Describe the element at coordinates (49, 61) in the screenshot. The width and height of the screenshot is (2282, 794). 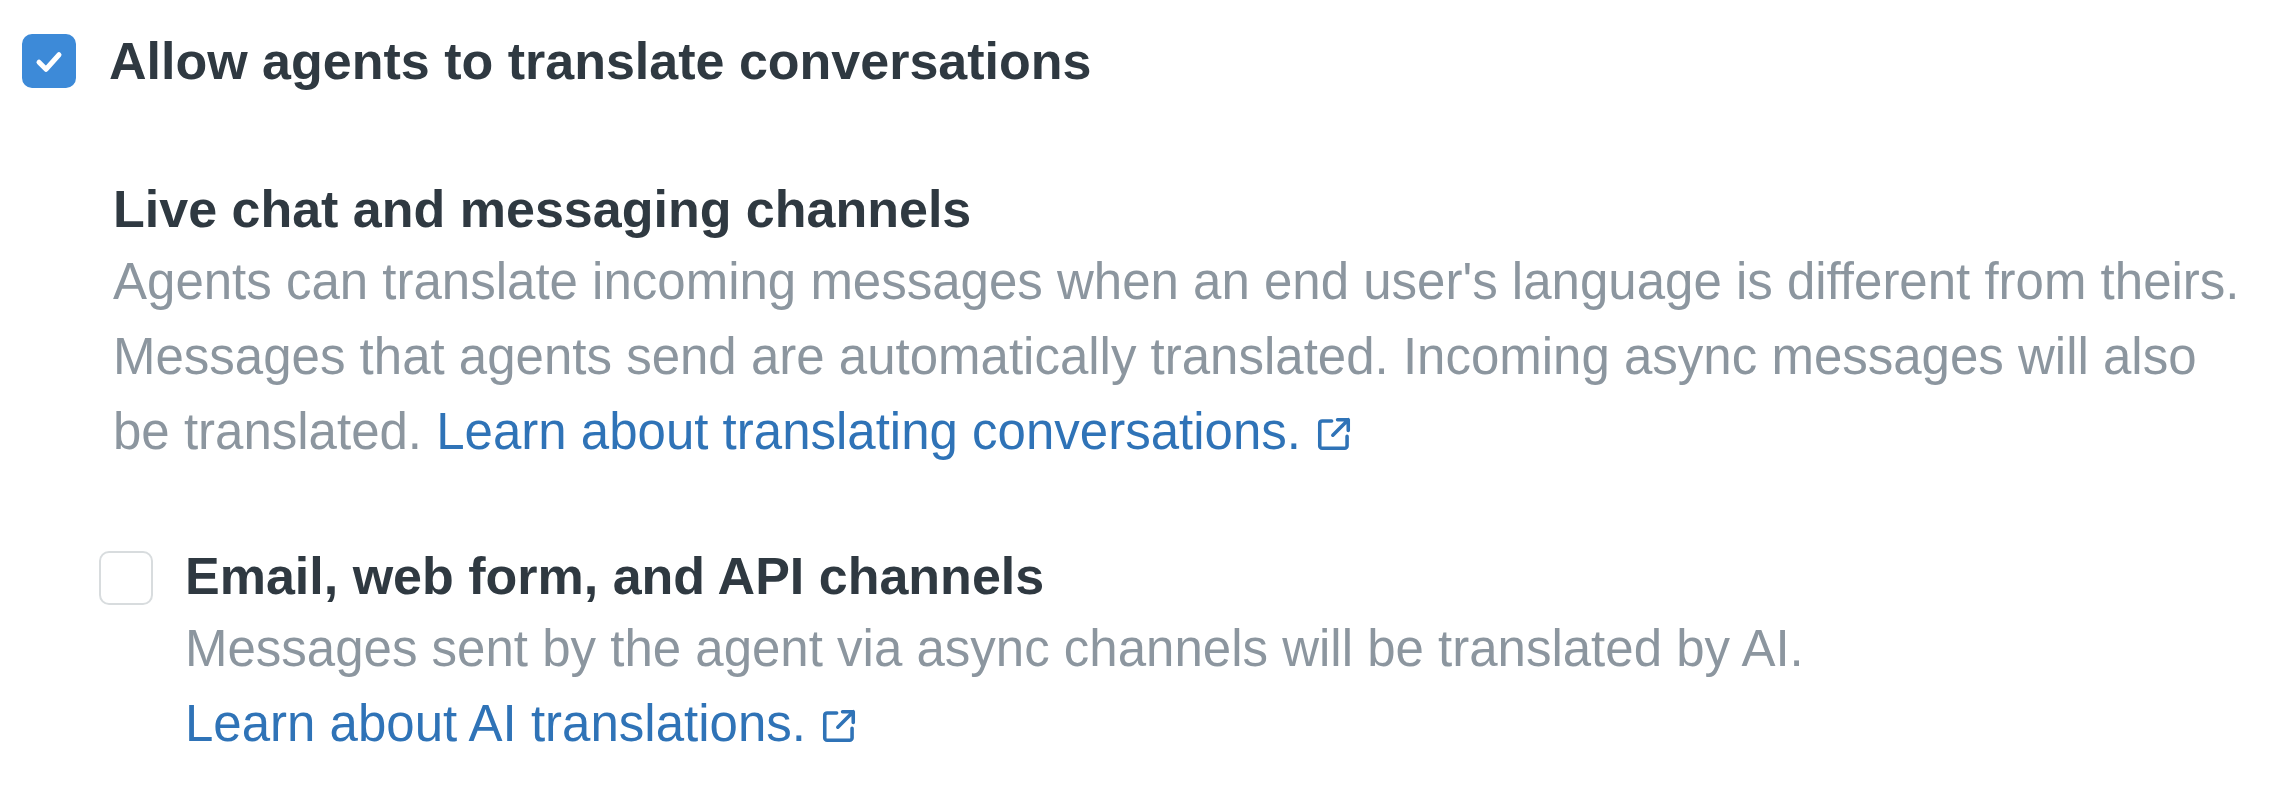
I see `checkbox` at that location.